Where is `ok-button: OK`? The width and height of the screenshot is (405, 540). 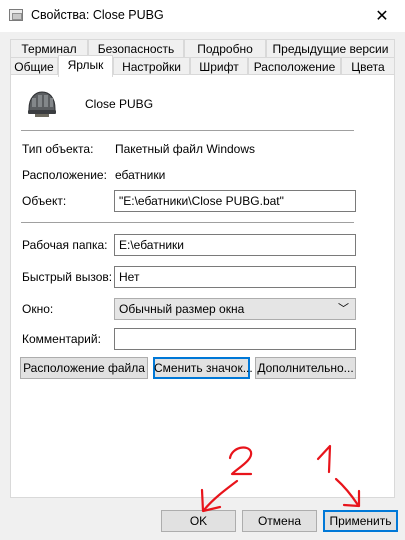
ok-button: OK is located at coordinates (198, 521).